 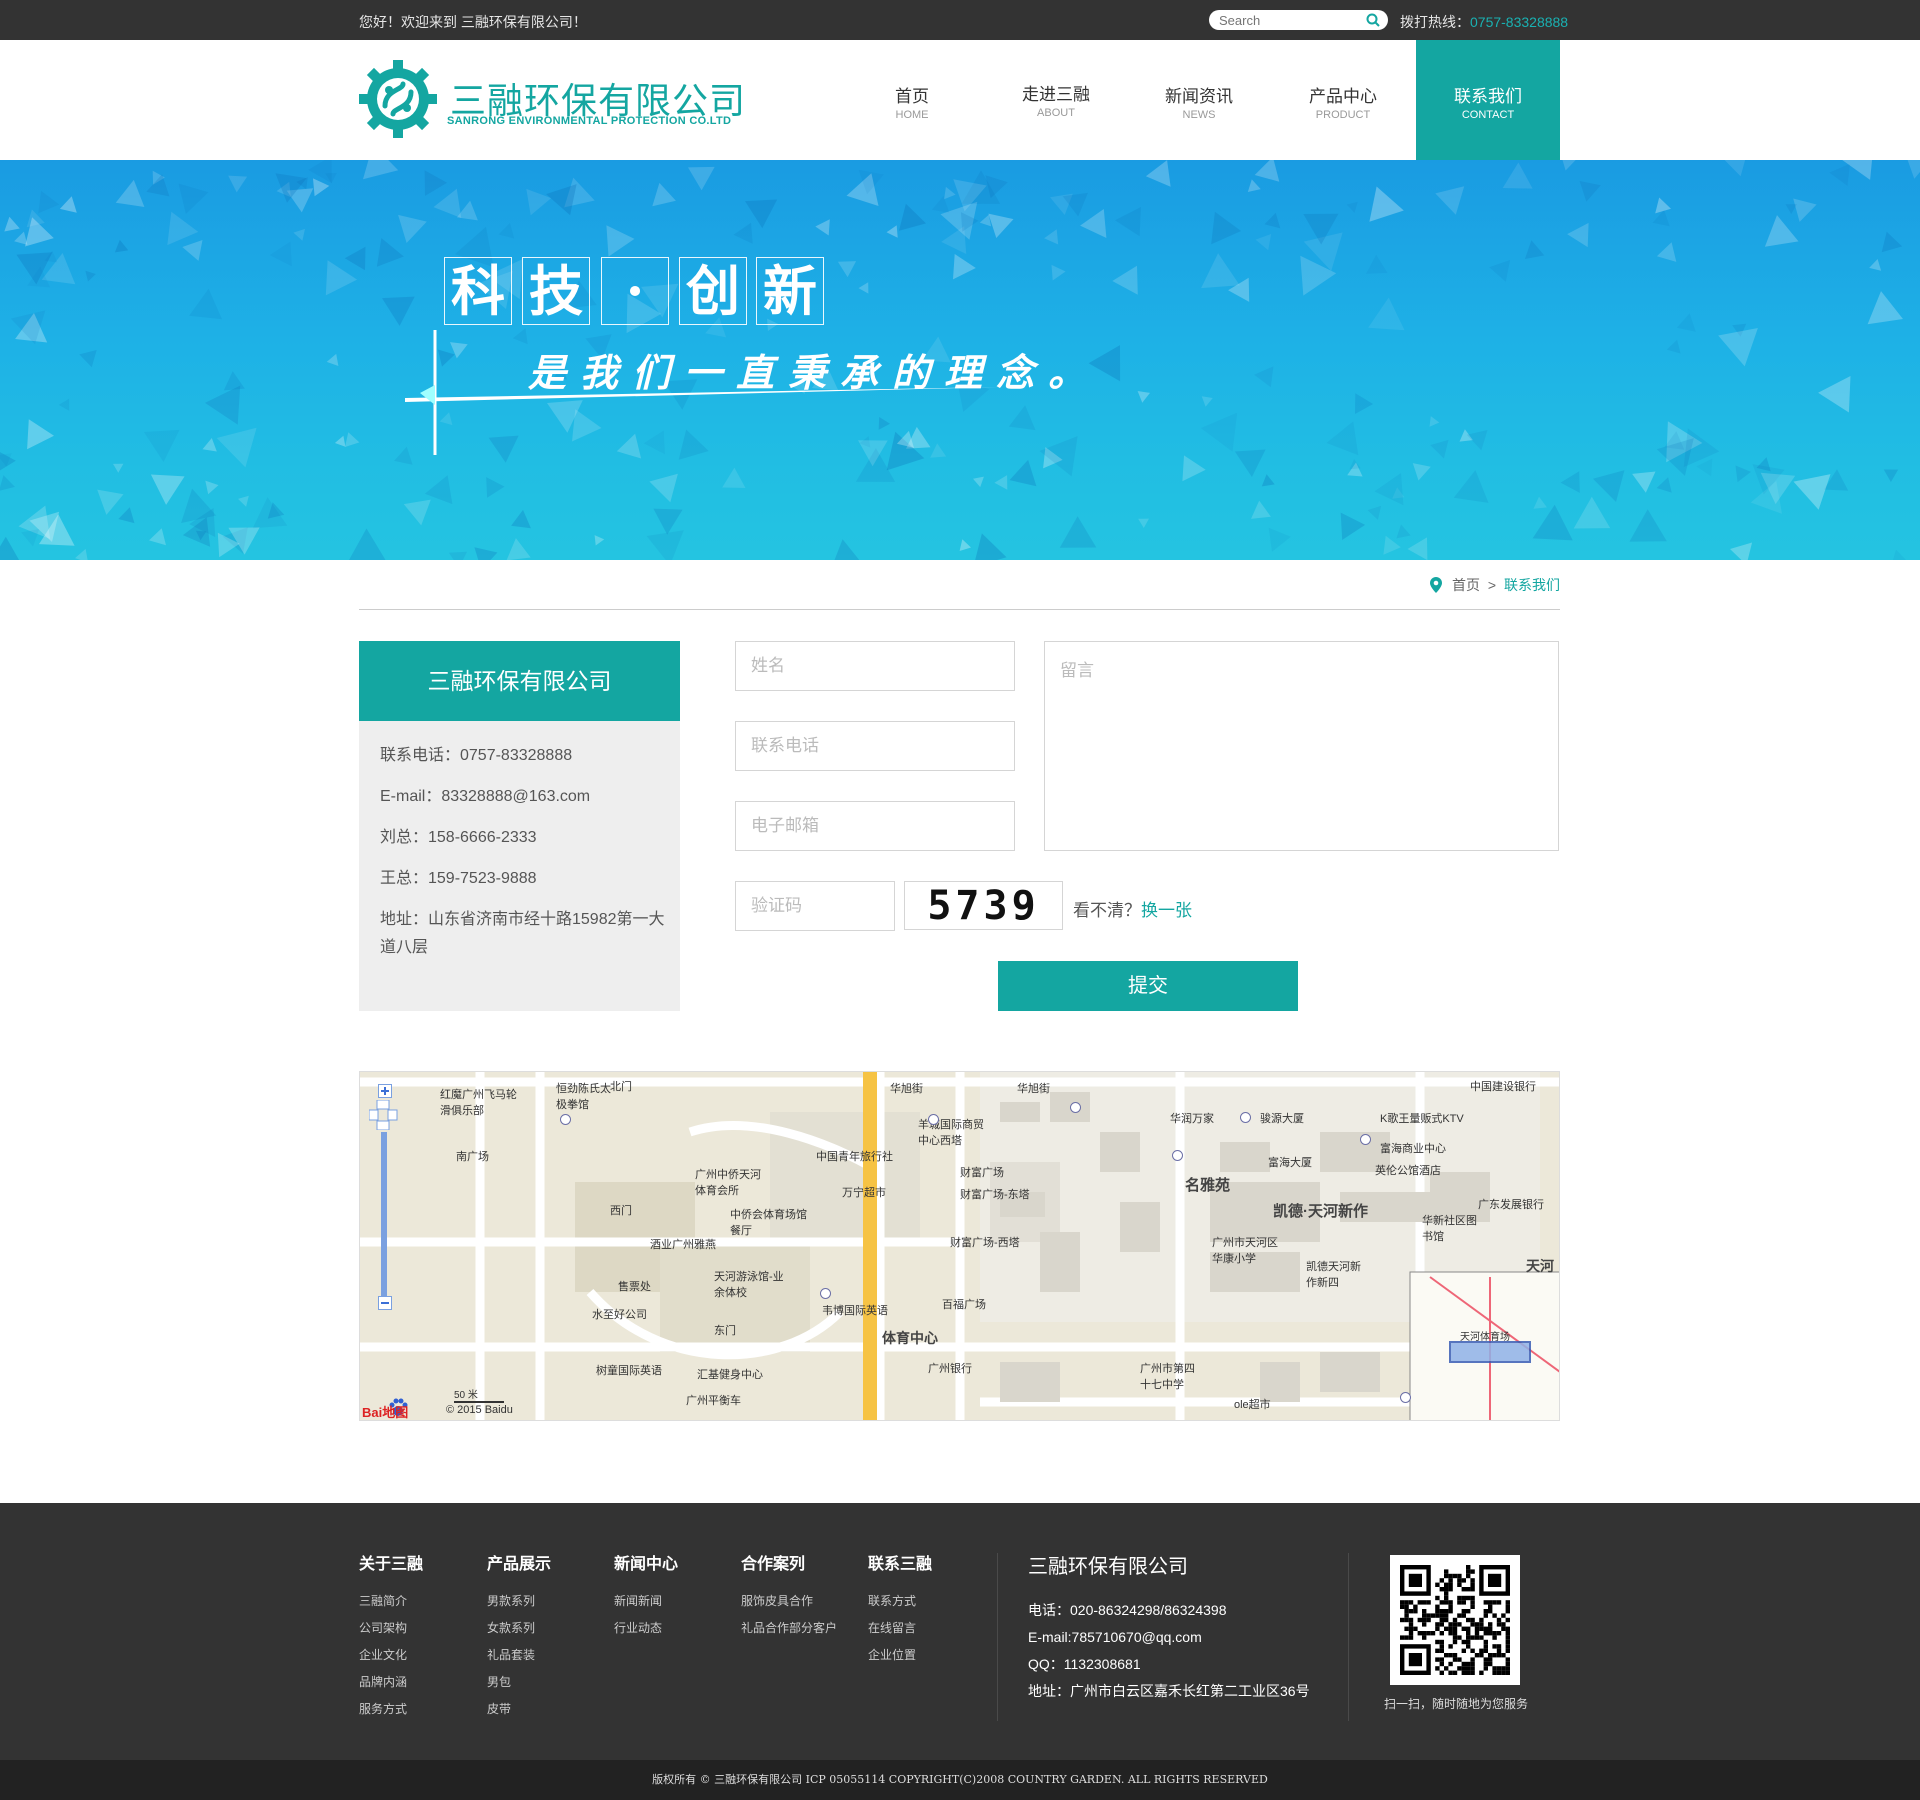 What do you see at coordinates (1199, 100) in the screenshot?
I see `nav-news: 新闻资讯 NEWS` at bounding box center [1199, 100].